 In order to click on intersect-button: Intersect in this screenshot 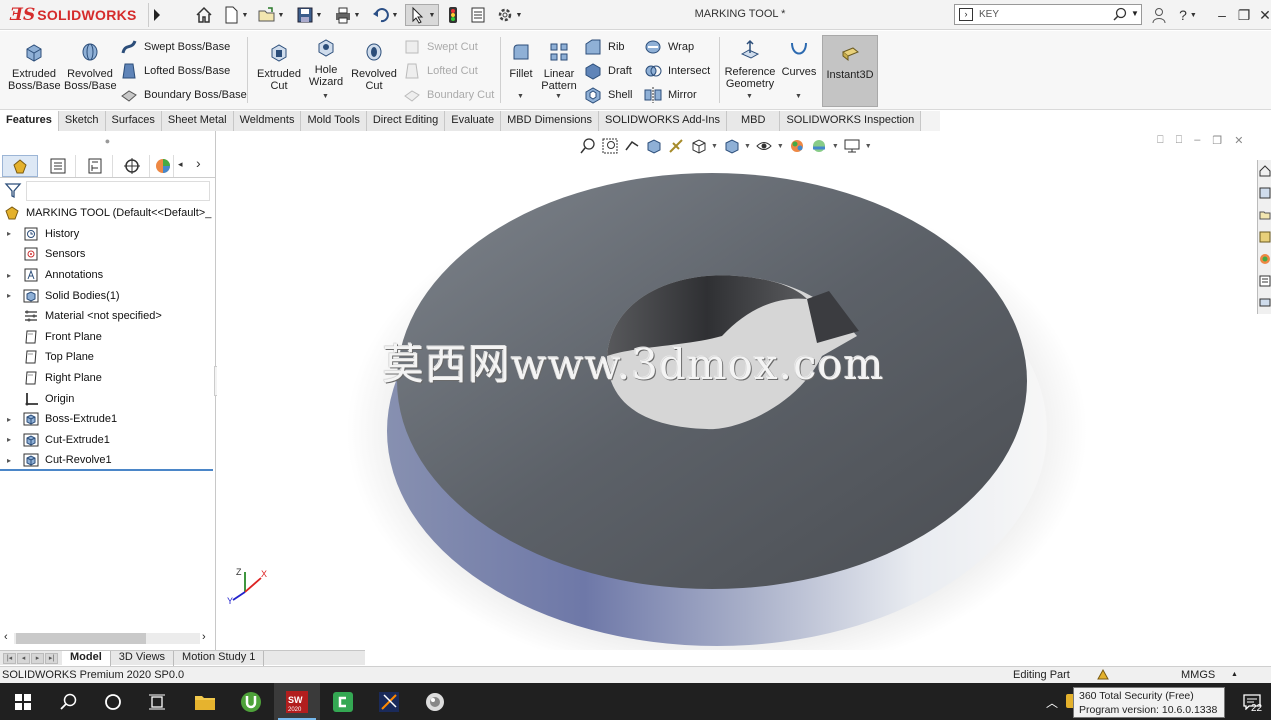, I will do `click(677, 71)`.